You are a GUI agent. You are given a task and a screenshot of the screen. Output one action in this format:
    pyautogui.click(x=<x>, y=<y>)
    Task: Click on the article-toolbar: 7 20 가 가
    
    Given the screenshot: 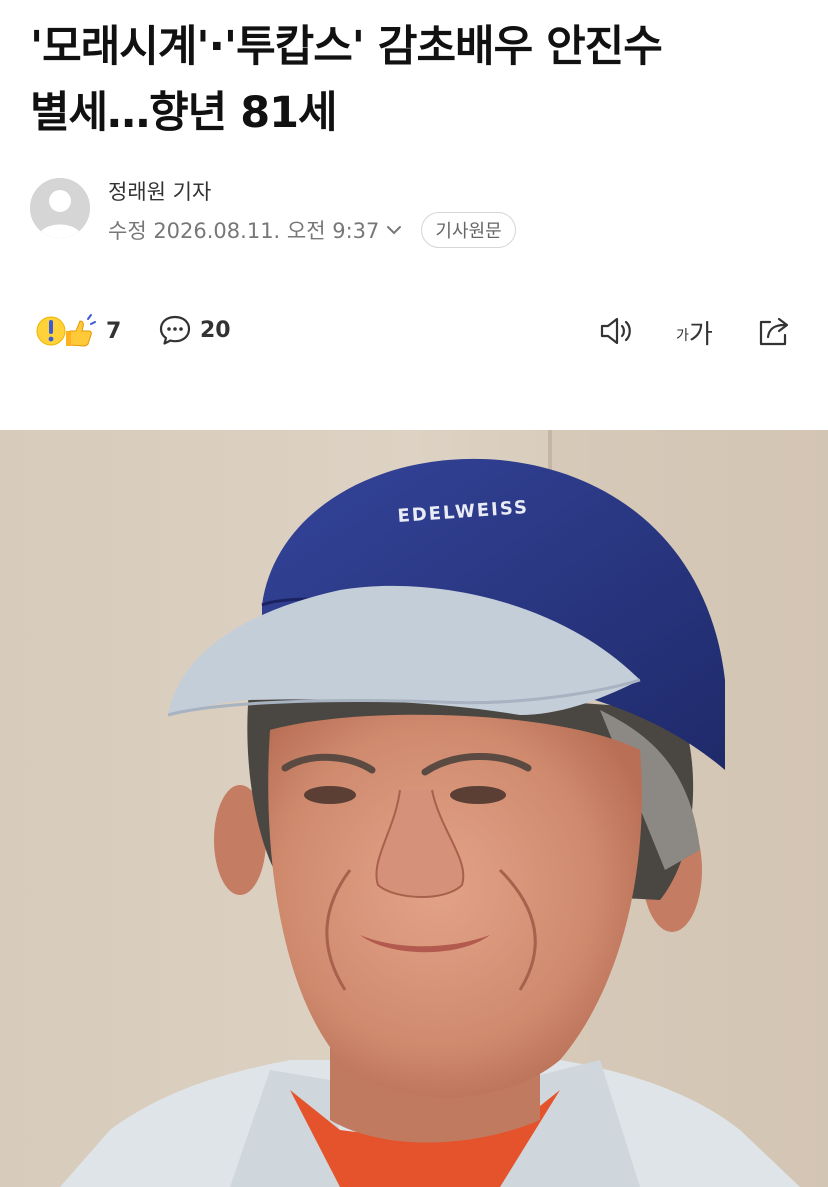 What is the action you would take?
    pyautogui.click(x=414, y=330)
    